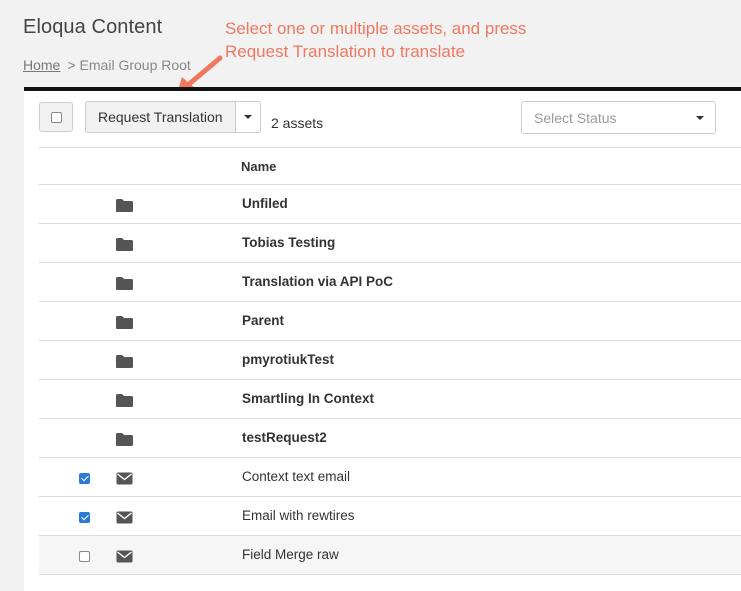  What do you see at coordinates (297, 123) in the screenshot?
I see `asset-count: 2 assets` at bounding box center [297, 123].